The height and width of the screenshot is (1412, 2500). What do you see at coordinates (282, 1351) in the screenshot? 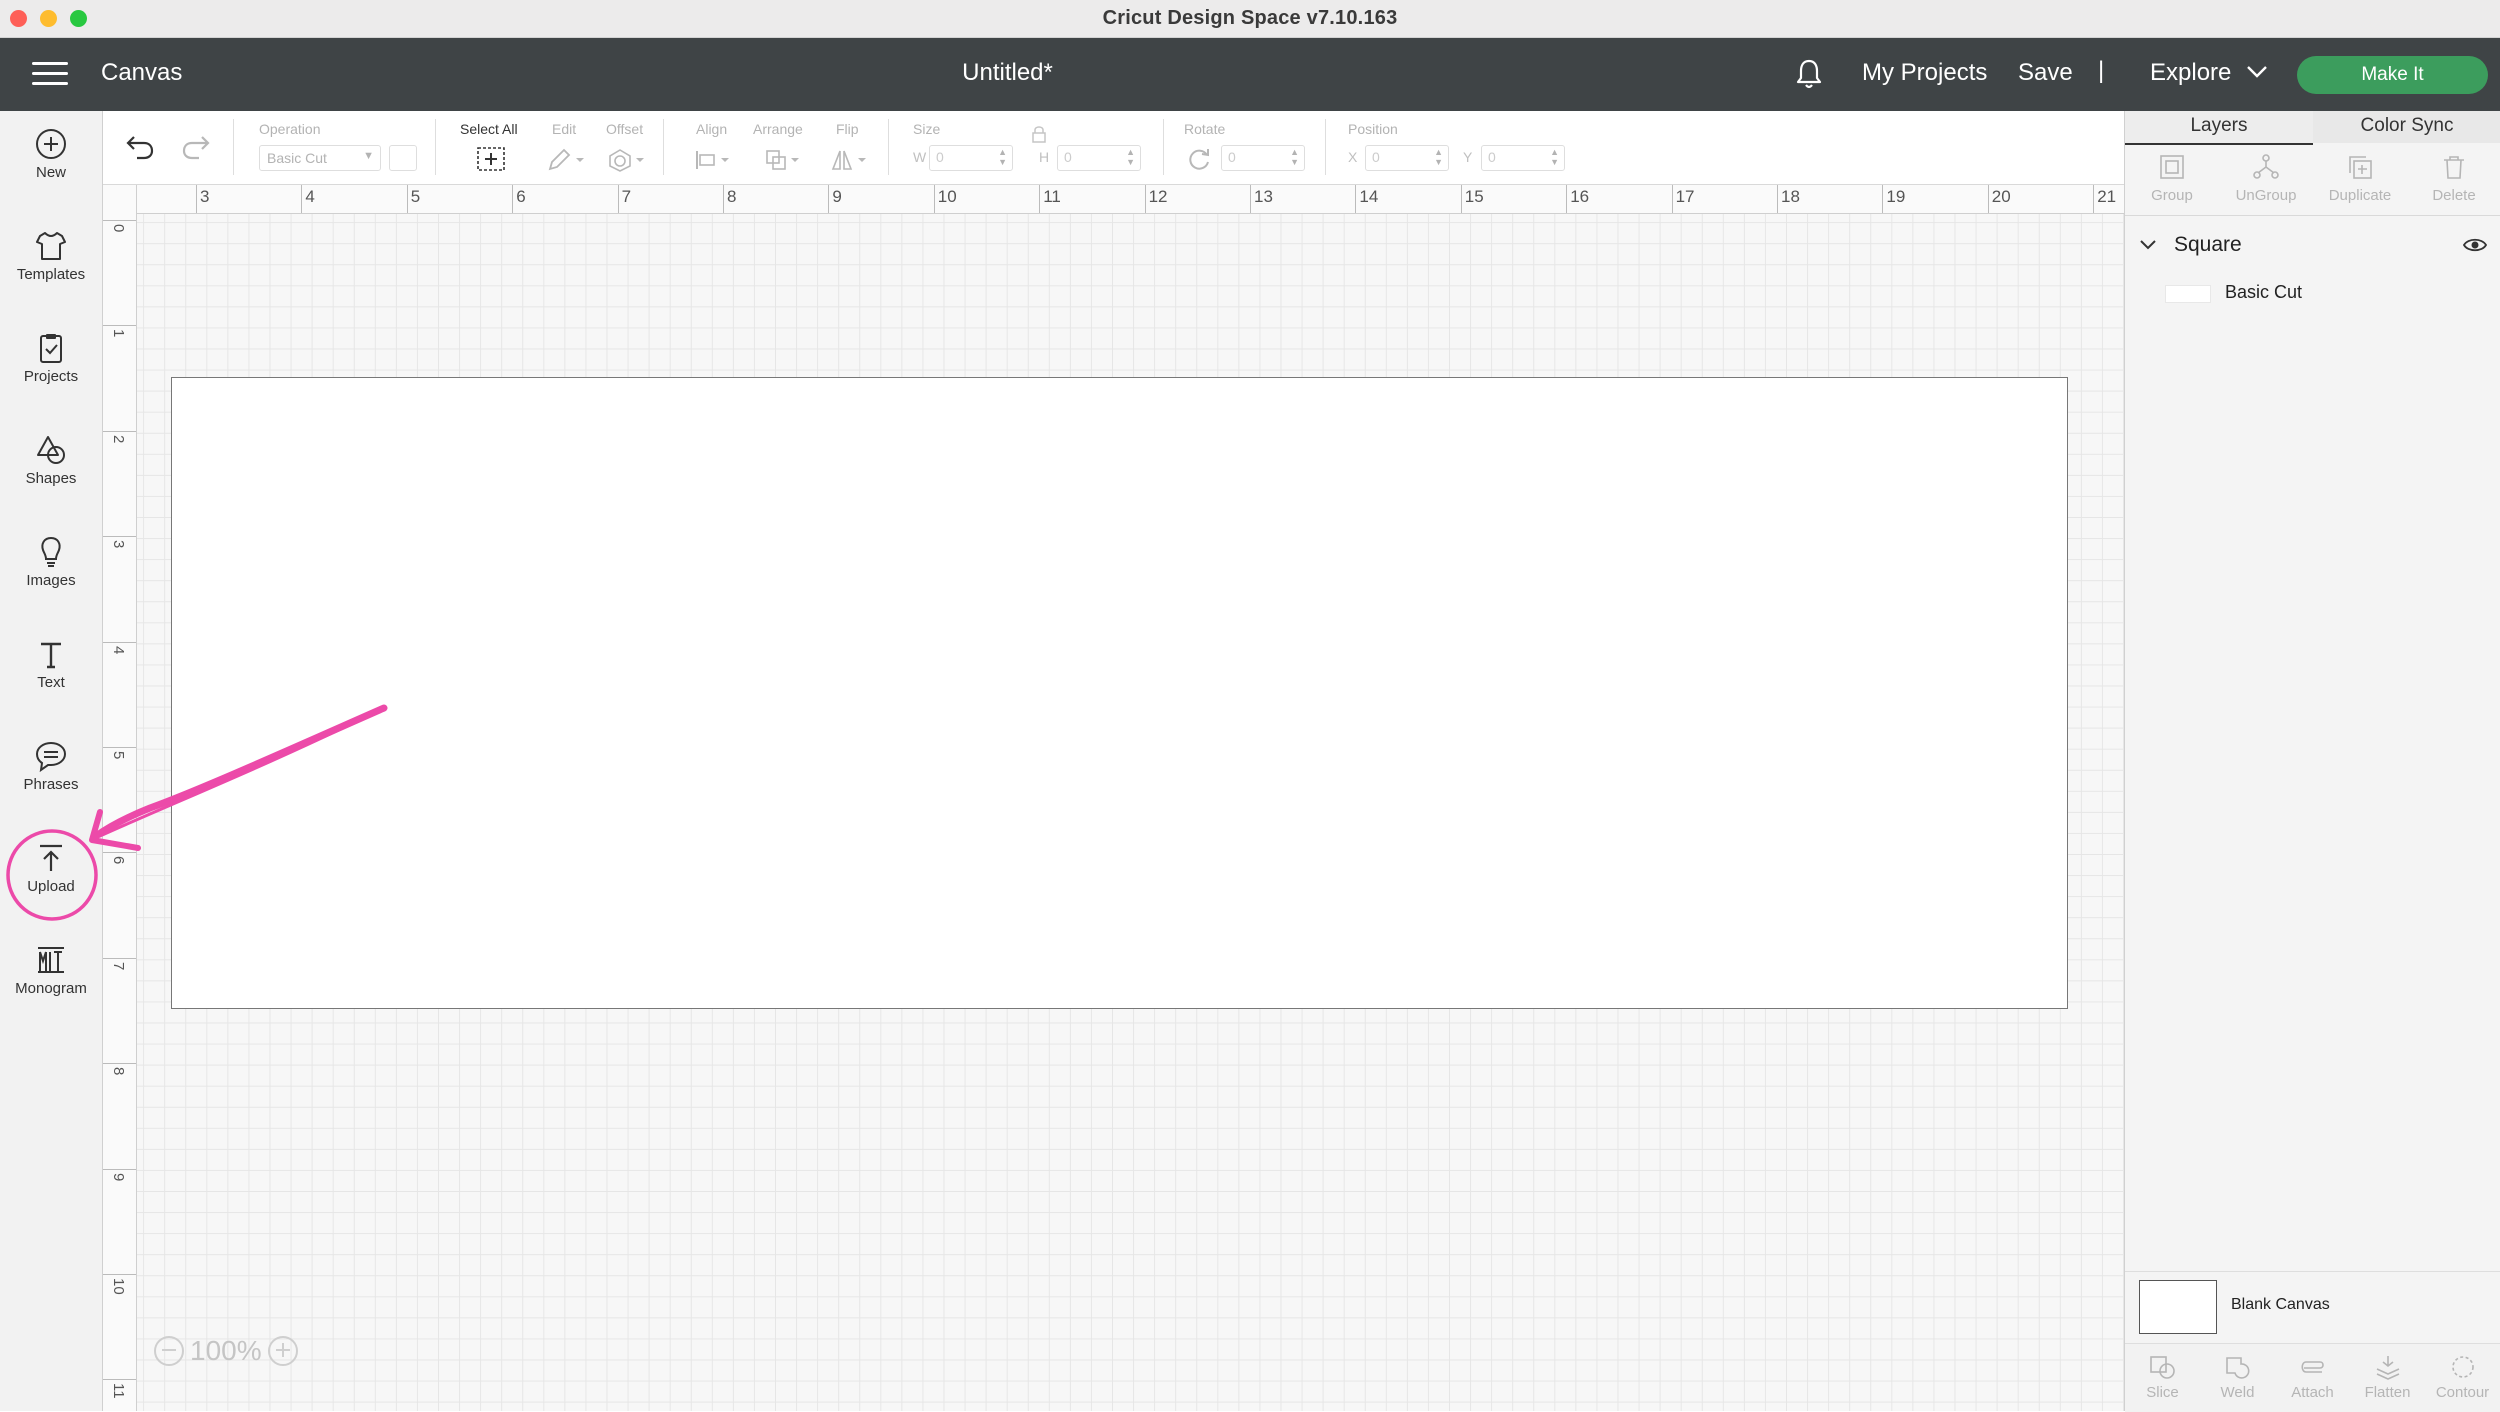
I see `zoom-in-button` at bounding box center [282, 1351].